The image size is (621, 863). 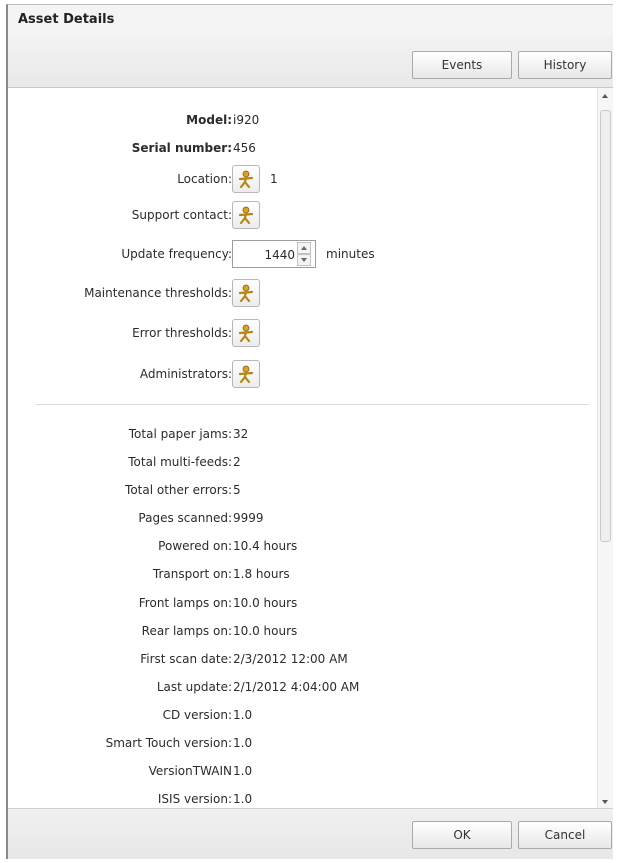 I want to click on model-label: Model:, so click(x=209, y=120).